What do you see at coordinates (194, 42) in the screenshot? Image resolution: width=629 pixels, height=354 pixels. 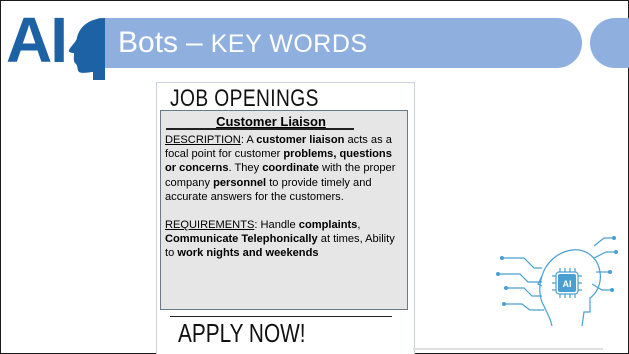 I see `slide-title-dash: –` at bounding box center [194, 42].